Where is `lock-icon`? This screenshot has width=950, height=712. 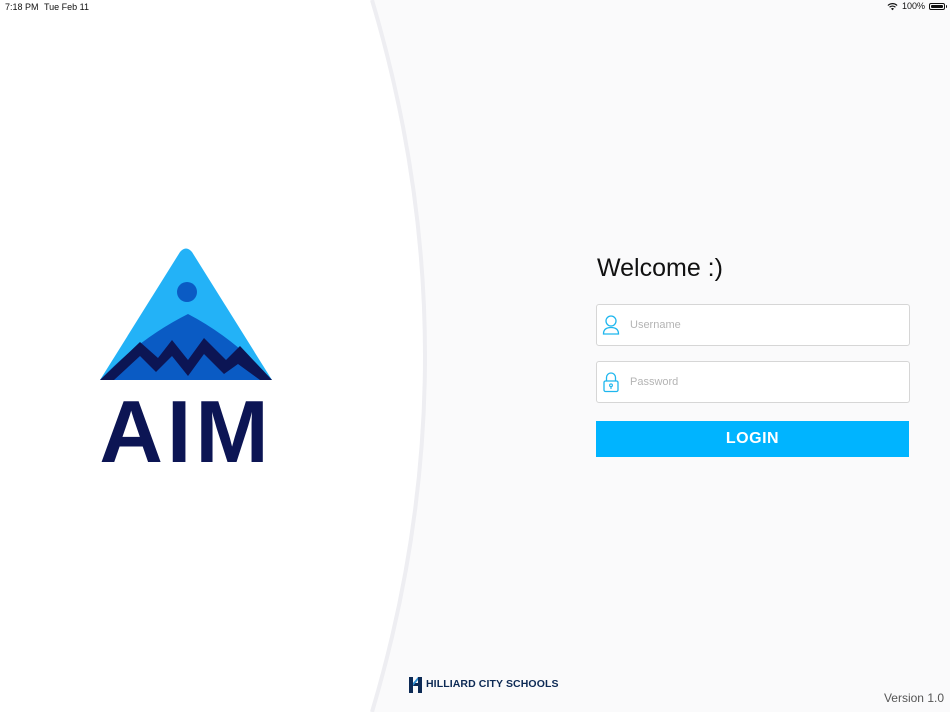 lock-icon is located at coordinates (611, 382).